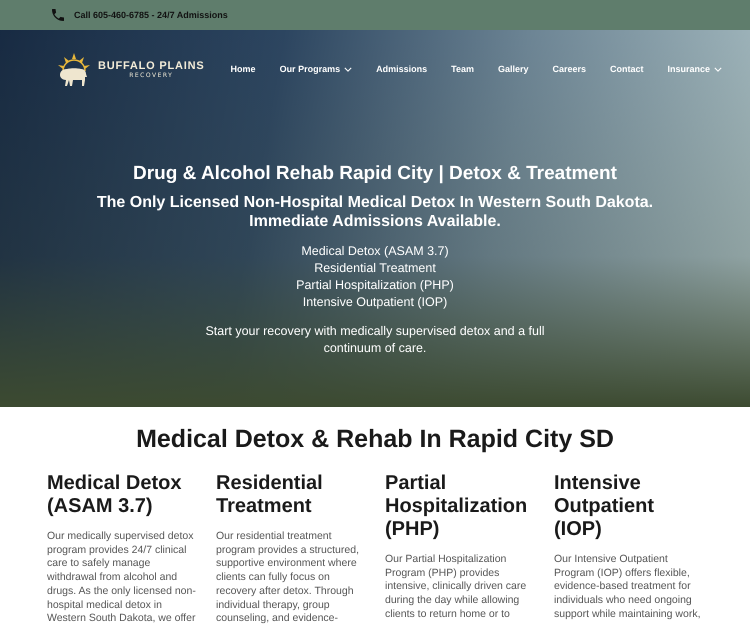 This screenshot has width=750, height=628. I want to click on nav-link: Contact, so click(627, 69).